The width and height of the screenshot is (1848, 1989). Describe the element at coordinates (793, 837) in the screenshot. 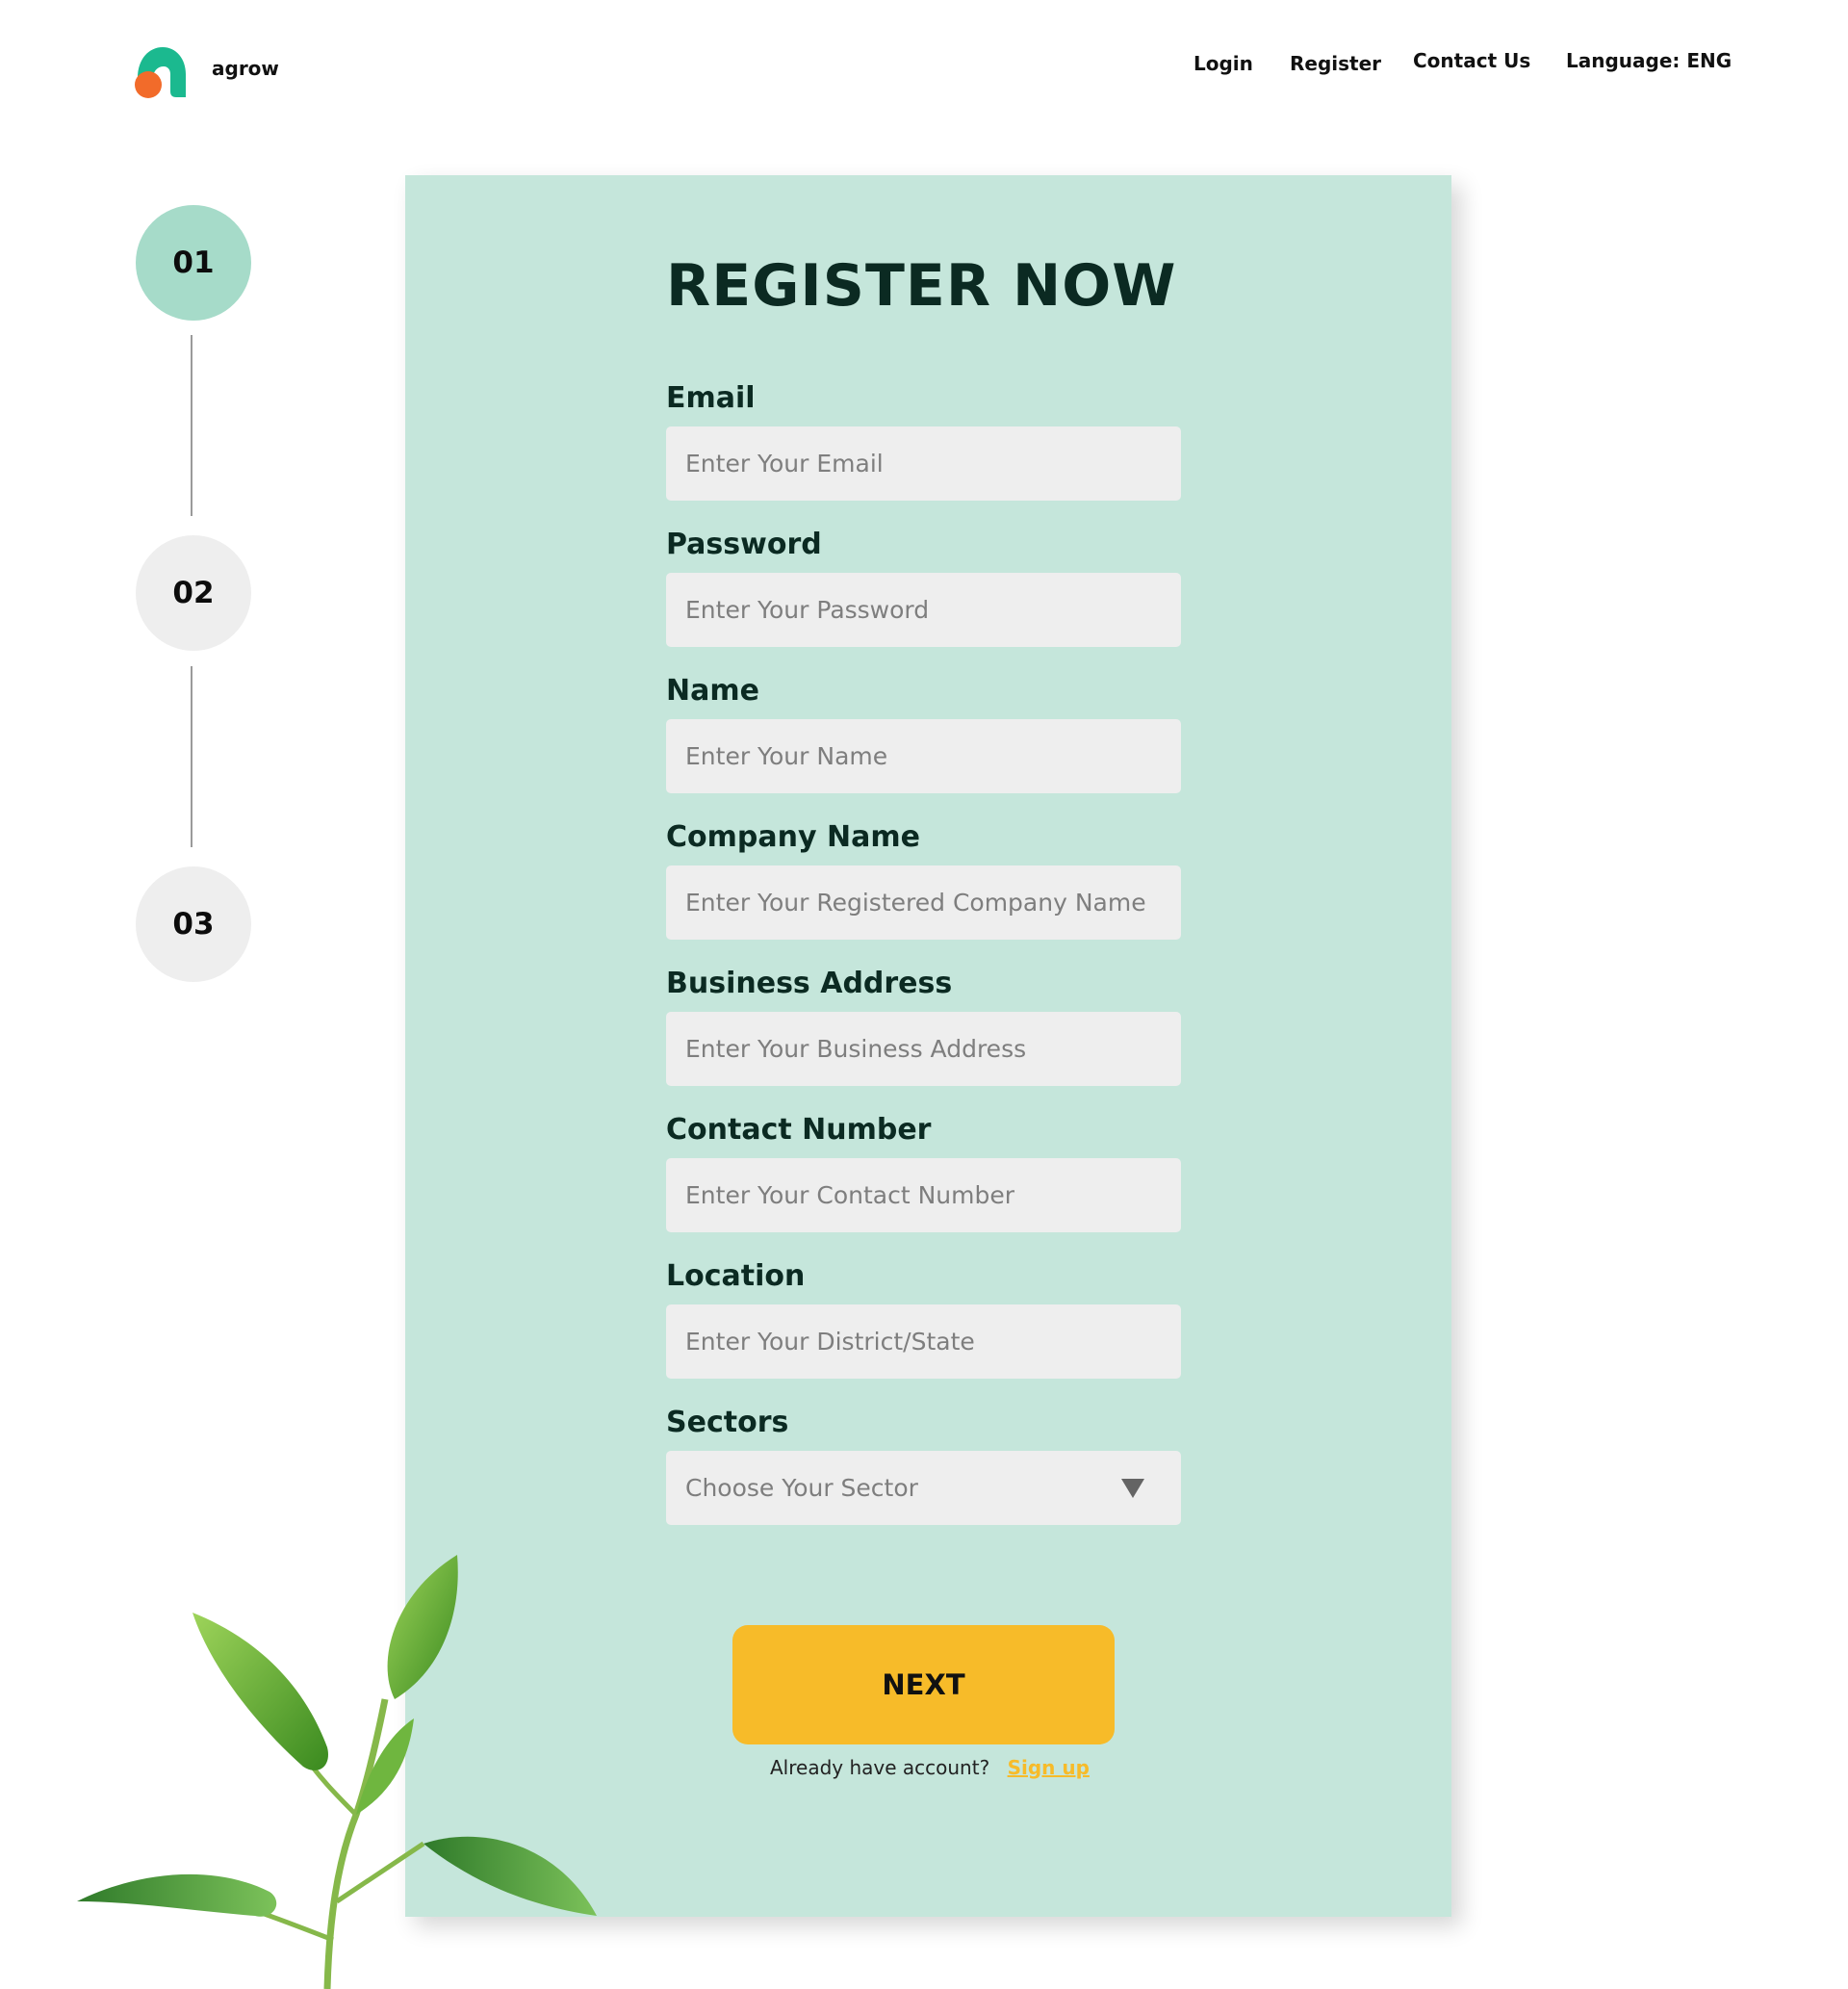

I see `company-name-label: Company Name` at that location.